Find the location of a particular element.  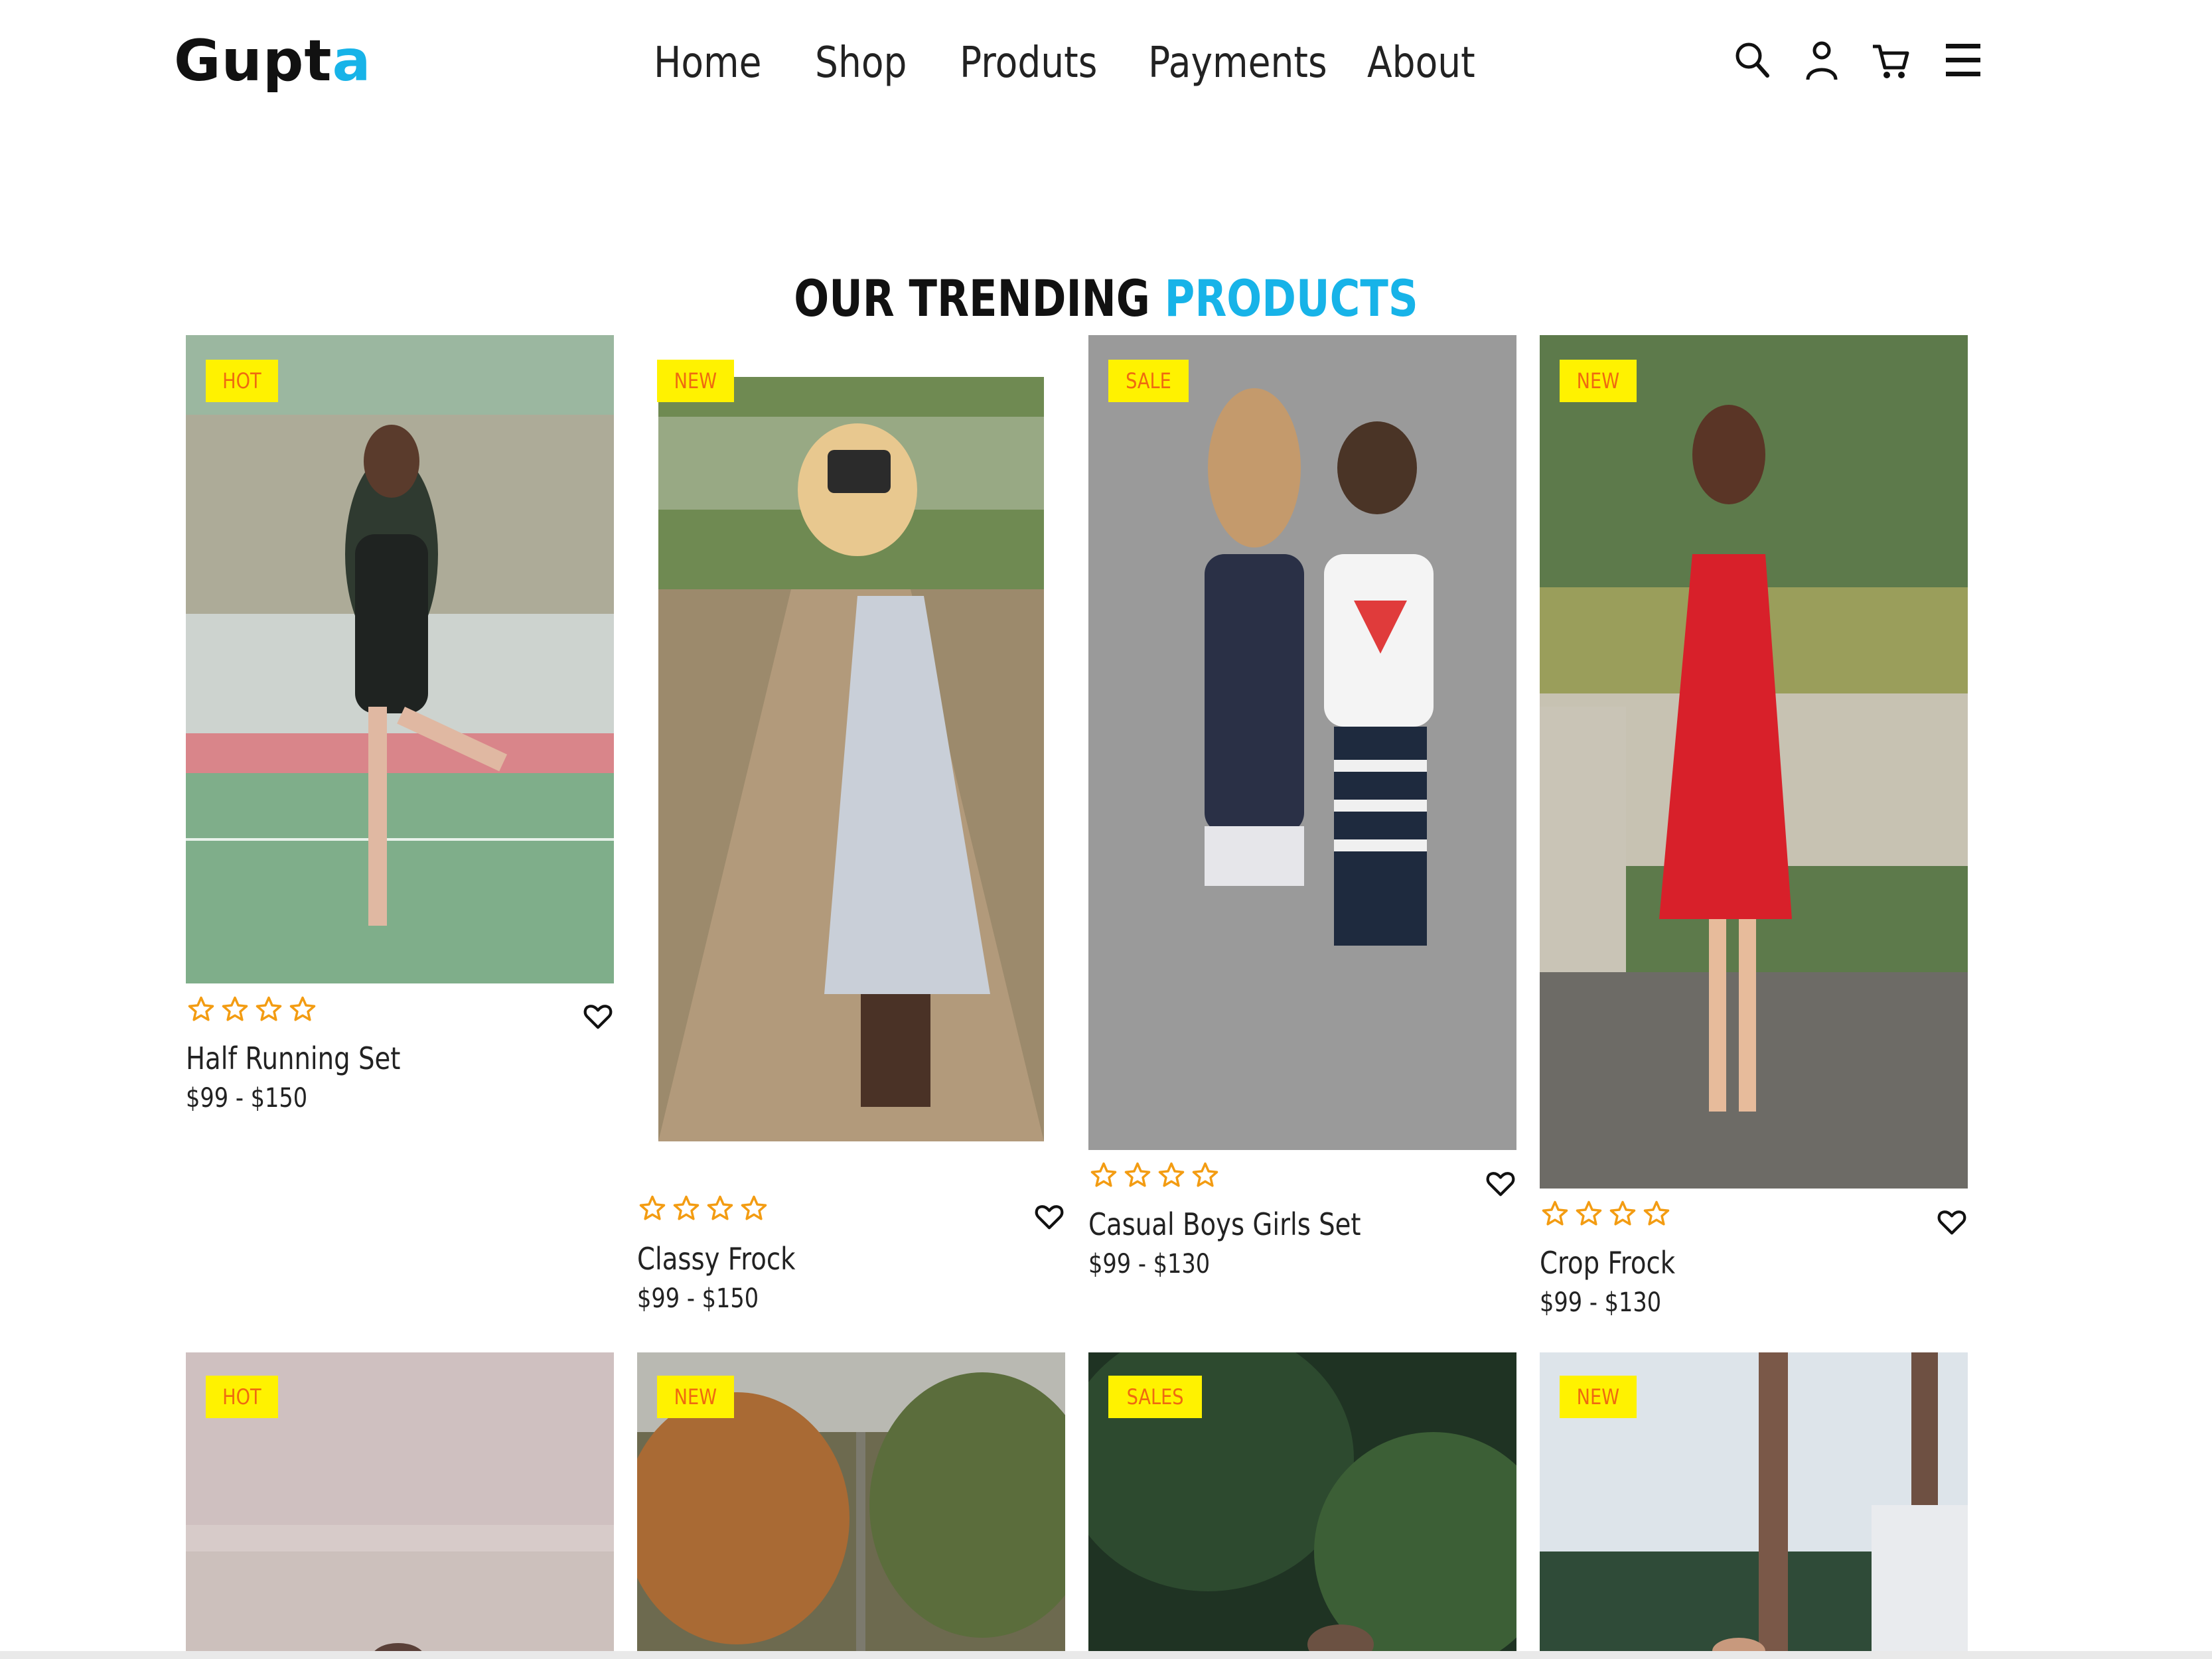

logo: Gupta is located at coordinates (273, 61).